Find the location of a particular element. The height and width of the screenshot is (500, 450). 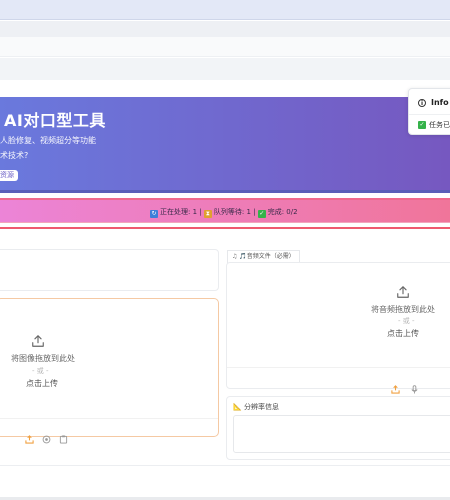

browser-top-bar is located at coordinates (225, 10).